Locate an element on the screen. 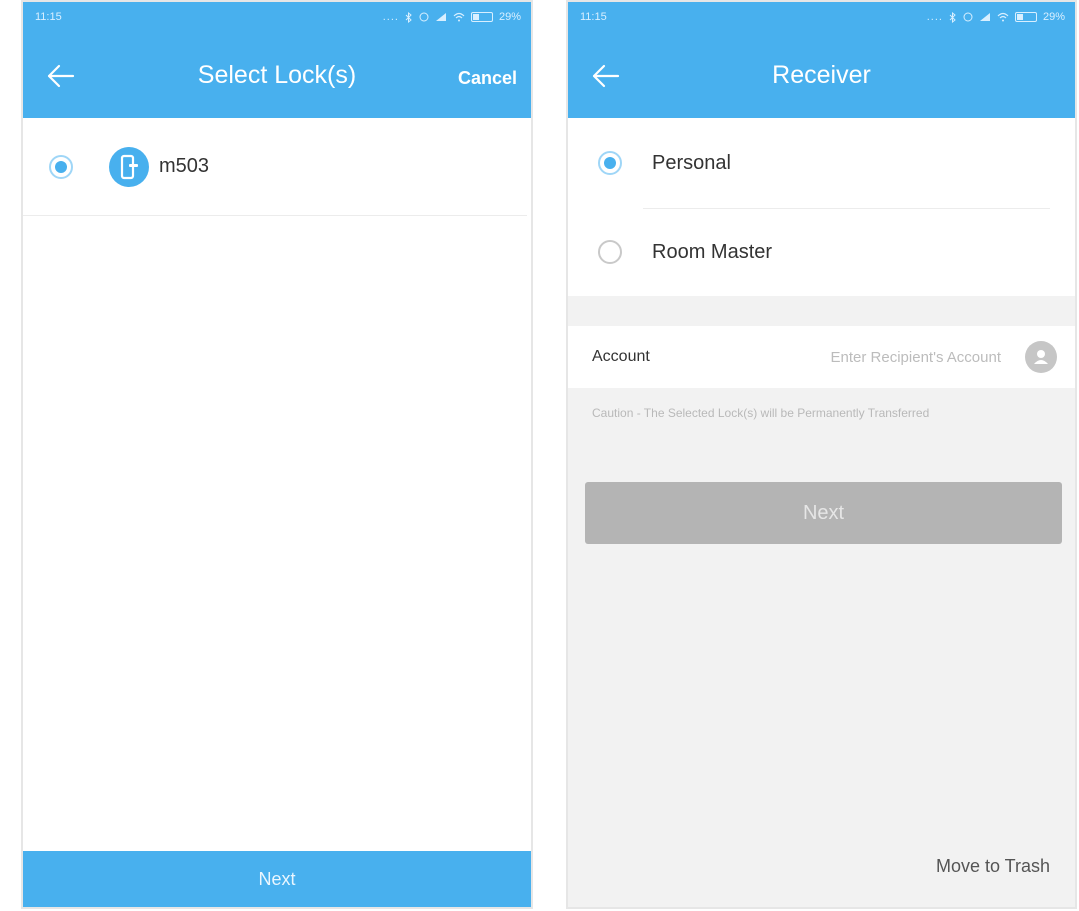  room-master-radio is located at coordinates (610, 252).